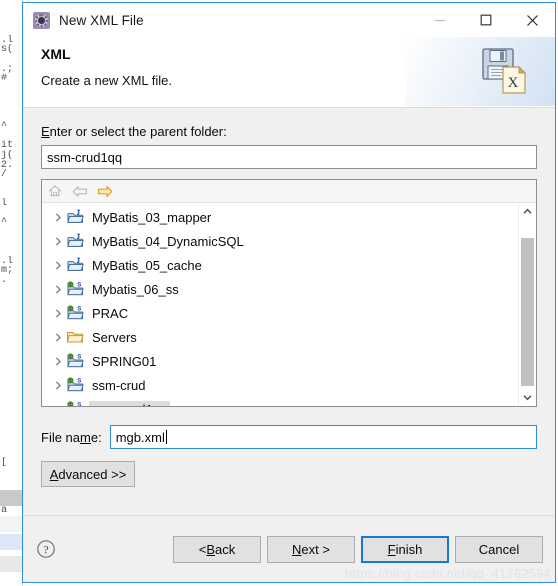  Describe the element at coordinates (107, 80) in the screenshot. I see `page-subtitle: Create a new XML file.` at that location.